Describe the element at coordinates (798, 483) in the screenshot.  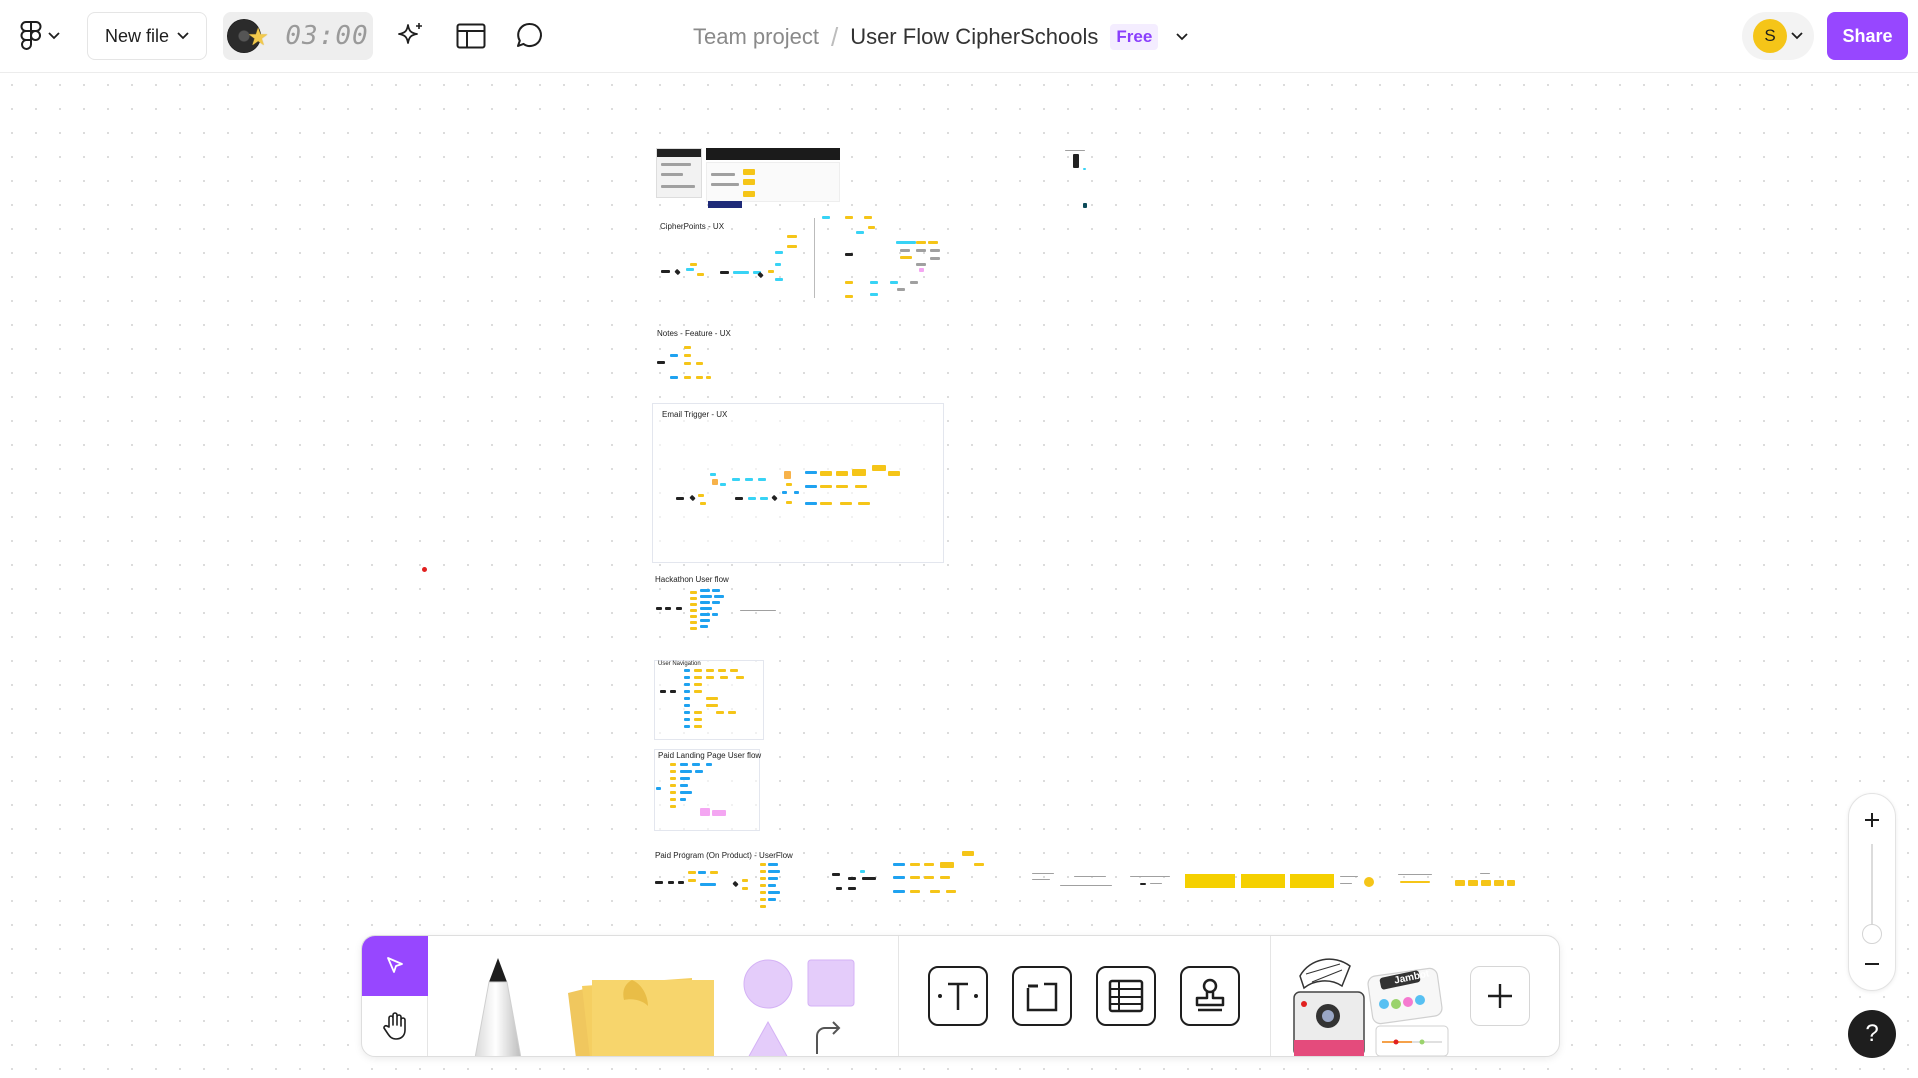
I see `email-trigger-section` at that location.